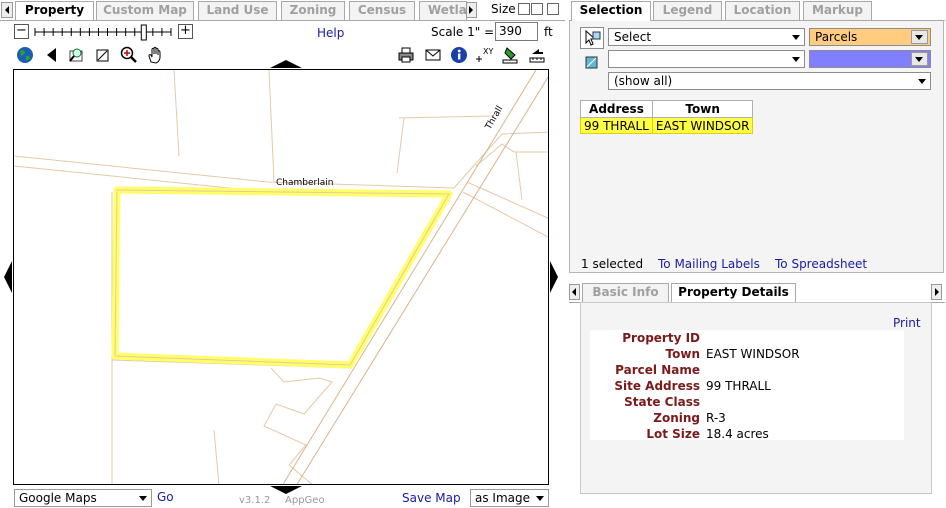 The height and width of the screenshot is (508, 946). I want to click on zoom-out-button: −, so click(21, 31).